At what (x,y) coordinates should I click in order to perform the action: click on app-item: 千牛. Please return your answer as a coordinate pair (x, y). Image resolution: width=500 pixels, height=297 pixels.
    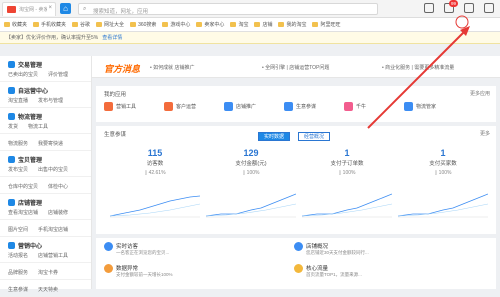
    Looking at the image, I should click on (364, 106).